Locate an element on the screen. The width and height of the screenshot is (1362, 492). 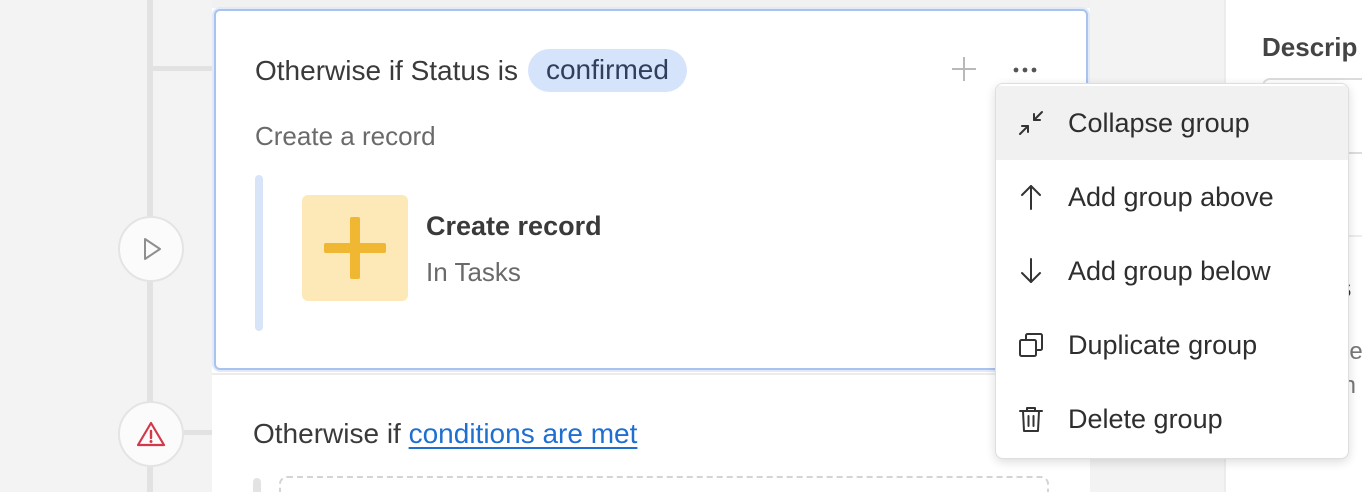
arrow-up-icon is located at coordinates (1031, 197).